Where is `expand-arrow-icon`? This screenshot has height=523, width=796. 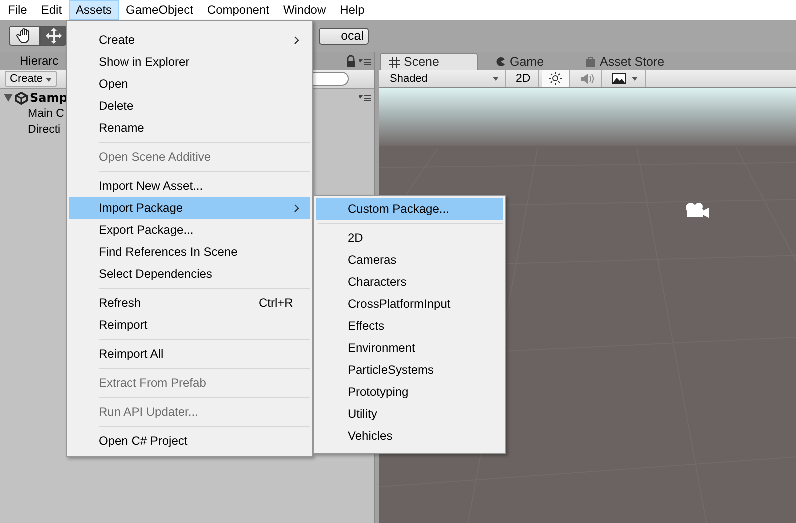
expand-arrow-icon is located at coordinates (8, 98).